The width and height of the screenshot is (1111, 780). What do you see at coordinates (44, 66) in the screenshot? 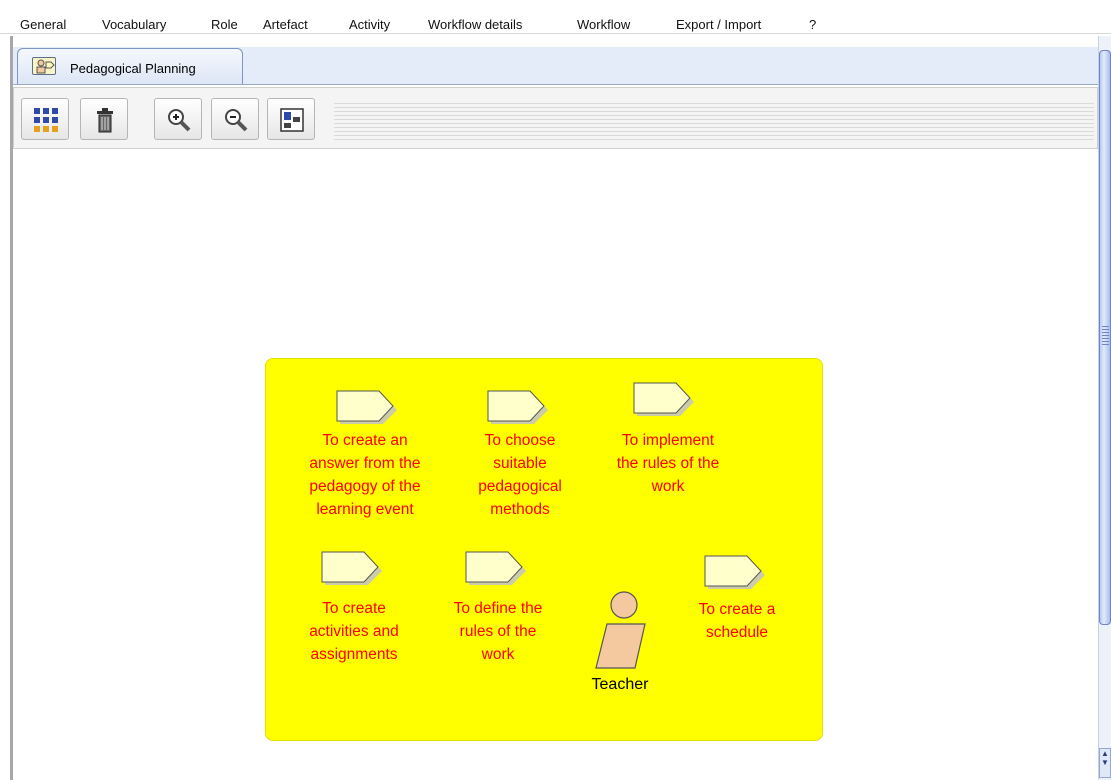
I see `diagram-tab-icon` at bounding box center [44, 66].